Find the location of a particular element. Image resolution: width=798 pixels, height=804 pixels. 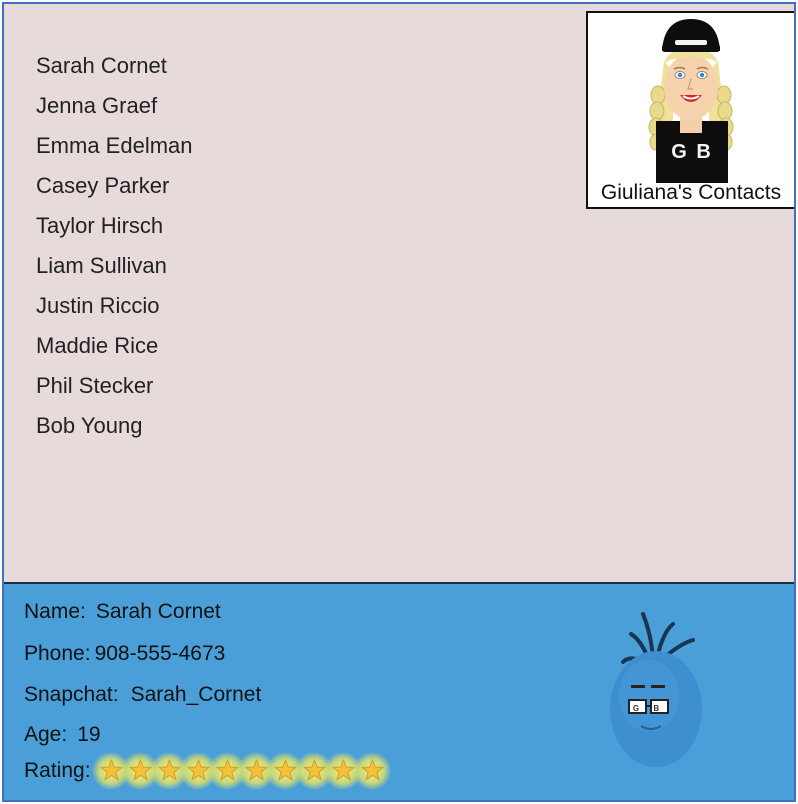

rating-label: Rating: is located at coordinates (57, 770).